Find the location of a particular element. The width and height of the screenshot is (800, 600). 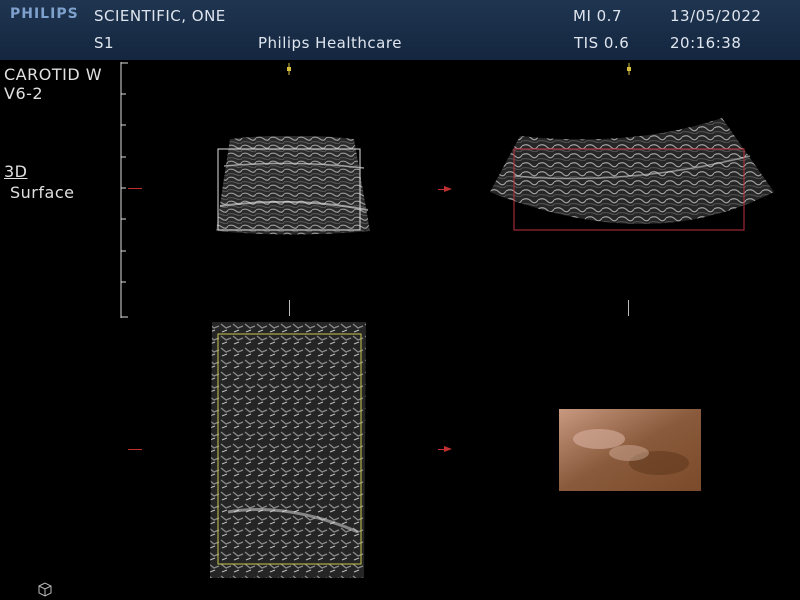

slice-panel-a is located at coordinates (292, 186).